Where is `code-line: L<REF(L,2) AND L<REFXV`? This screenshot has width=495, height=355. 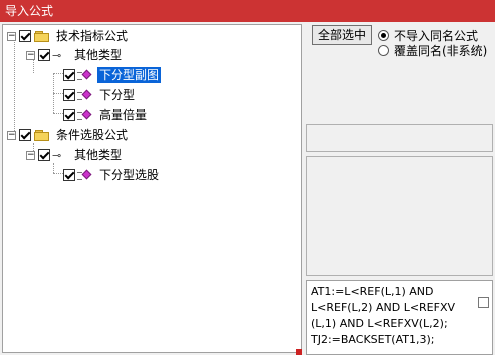 code-line: L<REF(L,2) AND L<REFXV is located at coordinates (383, 307).